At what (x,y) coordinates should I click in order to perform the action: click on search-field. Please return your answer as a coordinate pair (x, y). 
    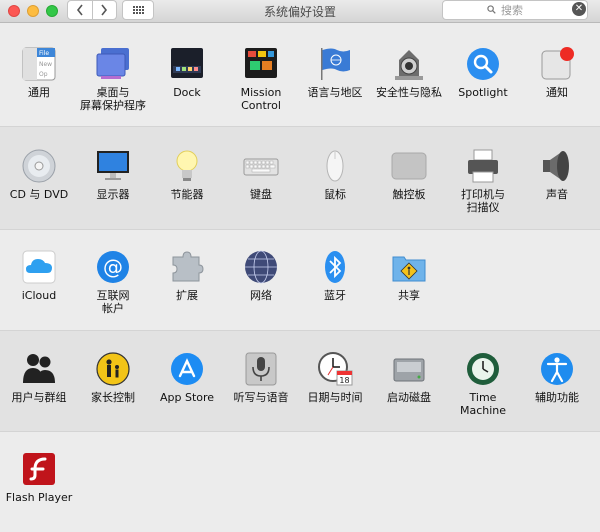
    Looking at the image, I should click on (515, 10).